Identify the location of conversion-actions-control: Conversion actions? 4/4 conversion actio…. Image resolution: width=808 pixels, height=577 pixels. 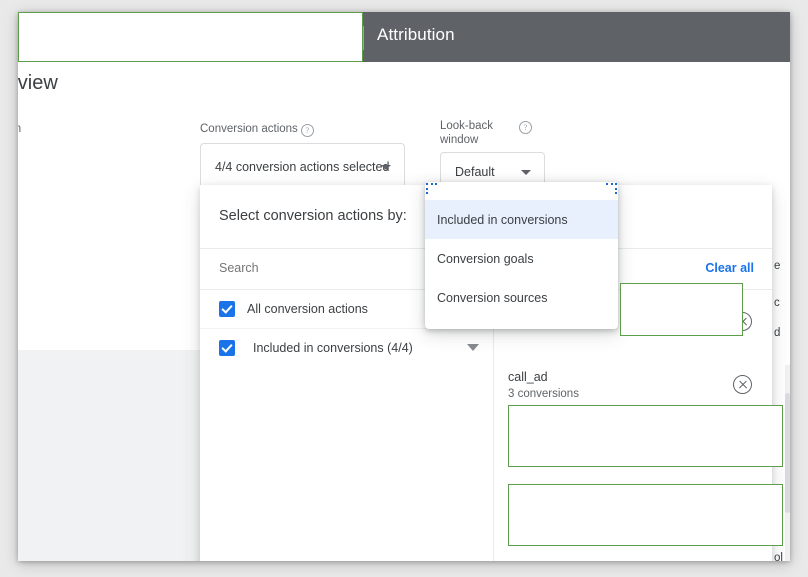
(302, 156).